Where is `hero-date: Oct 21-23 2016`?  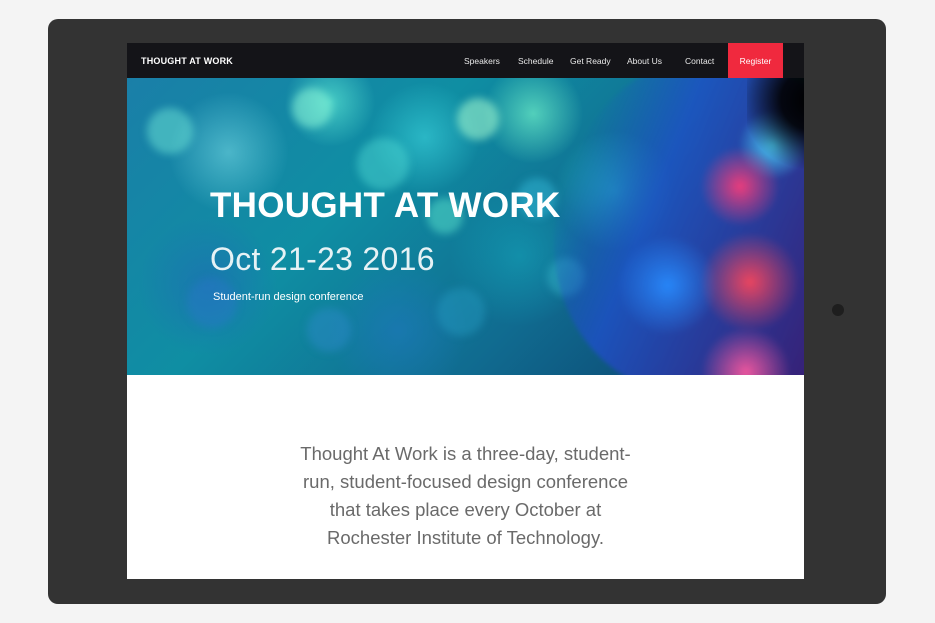 hero-date: Oct 21-23 2016 is located at coordinates (322, 259).